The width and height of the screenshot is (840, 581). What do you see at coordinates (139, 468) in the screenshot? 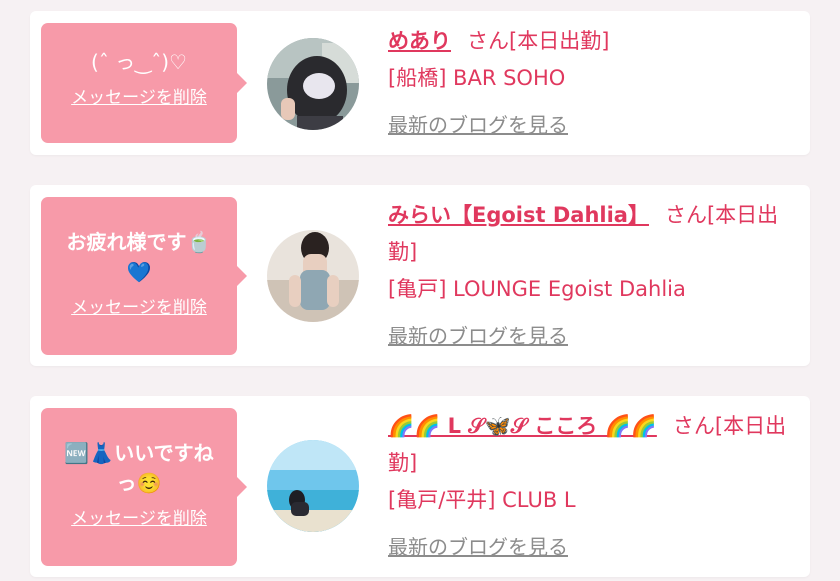
I see `message-text: 🆕👗いいですねっ☺️` at bounding box center [139, 468].